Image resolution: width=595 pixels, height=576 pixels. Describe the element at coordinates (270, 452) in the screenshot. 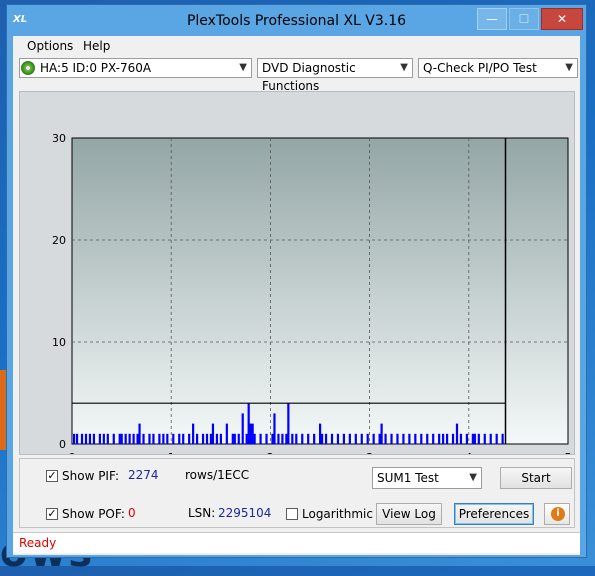

I see `x-tick-label: 2` at that location.